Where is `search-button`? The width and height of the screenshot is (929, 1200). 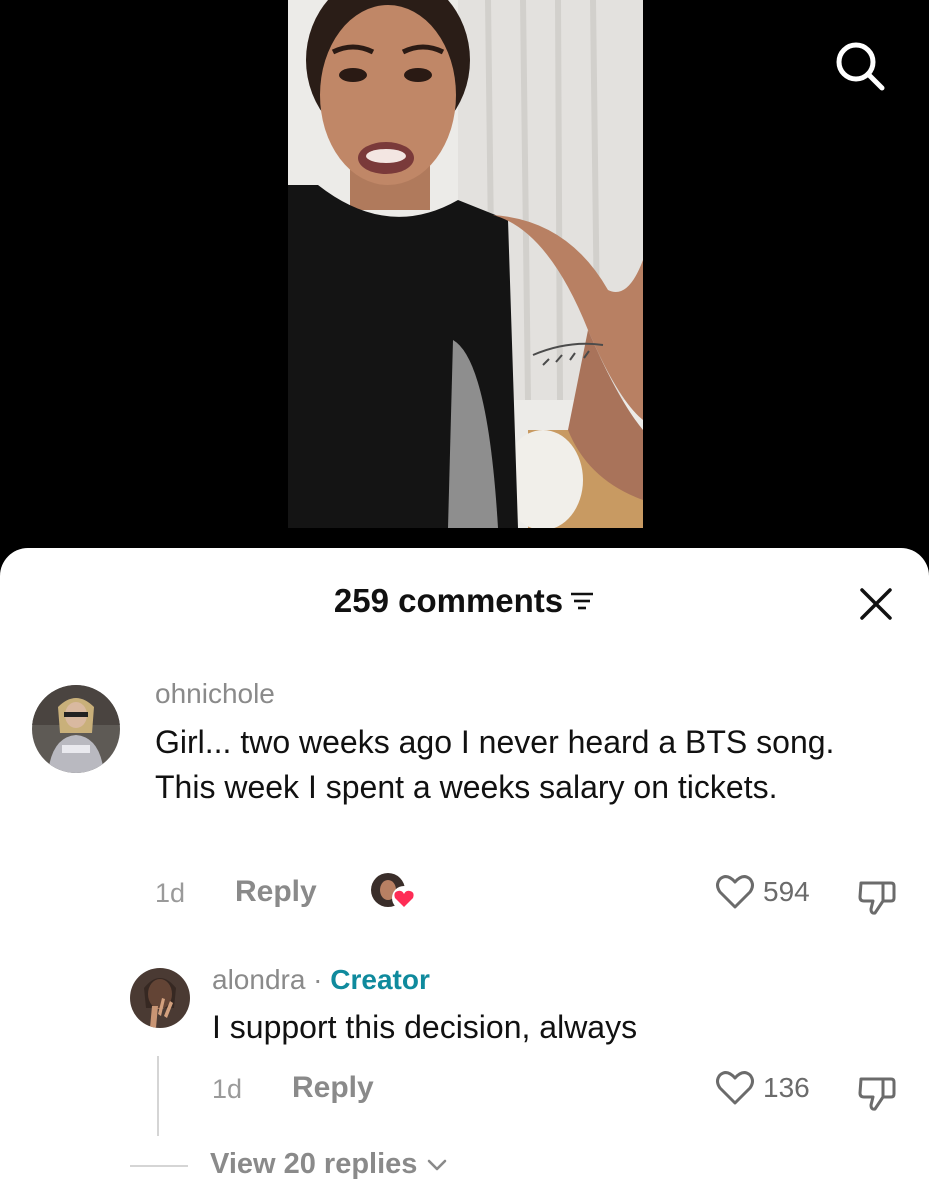 search-button is located at coordinates (861, 67).